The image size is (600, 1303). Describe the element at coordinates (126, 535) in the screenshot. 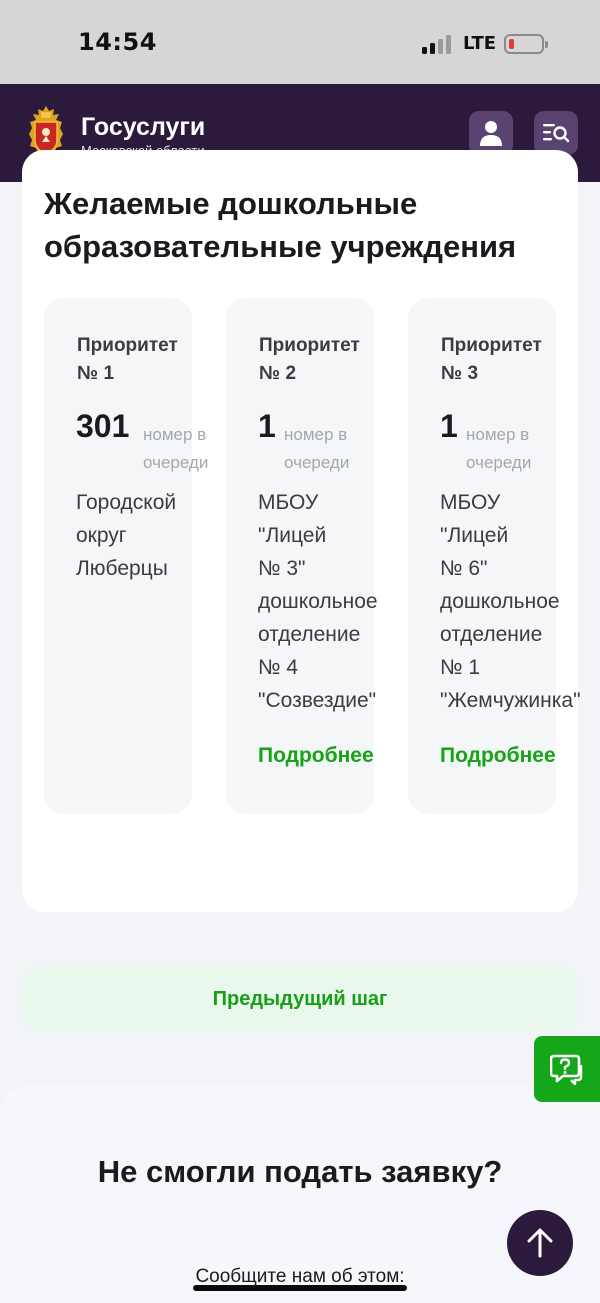

I see `institution-name: Городской округ Люберцы` at that location.